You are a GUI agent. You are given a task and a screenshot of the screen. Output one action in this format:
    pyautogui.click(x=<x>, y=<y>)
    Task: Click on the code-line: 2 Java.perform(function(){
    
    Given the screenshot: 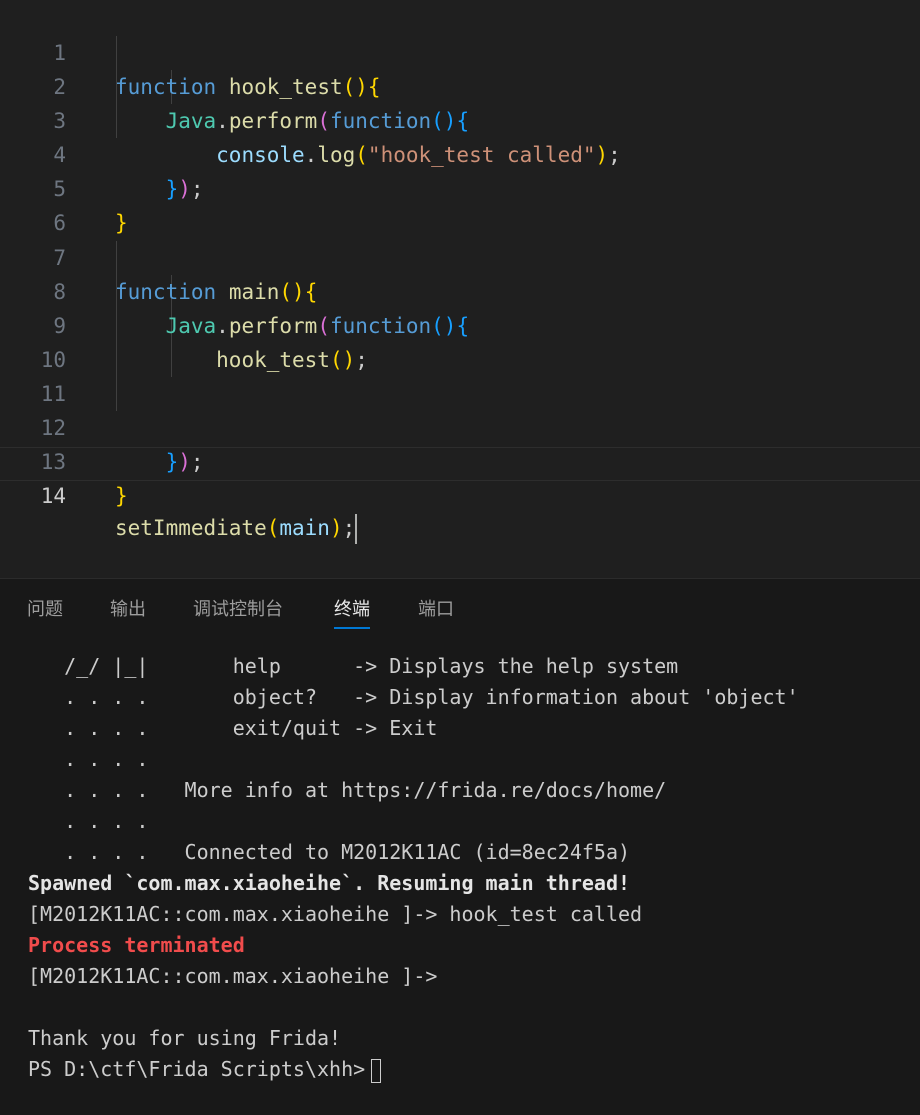 What is the action you would take?
    pyautogui.click(x=460, y=84)
    